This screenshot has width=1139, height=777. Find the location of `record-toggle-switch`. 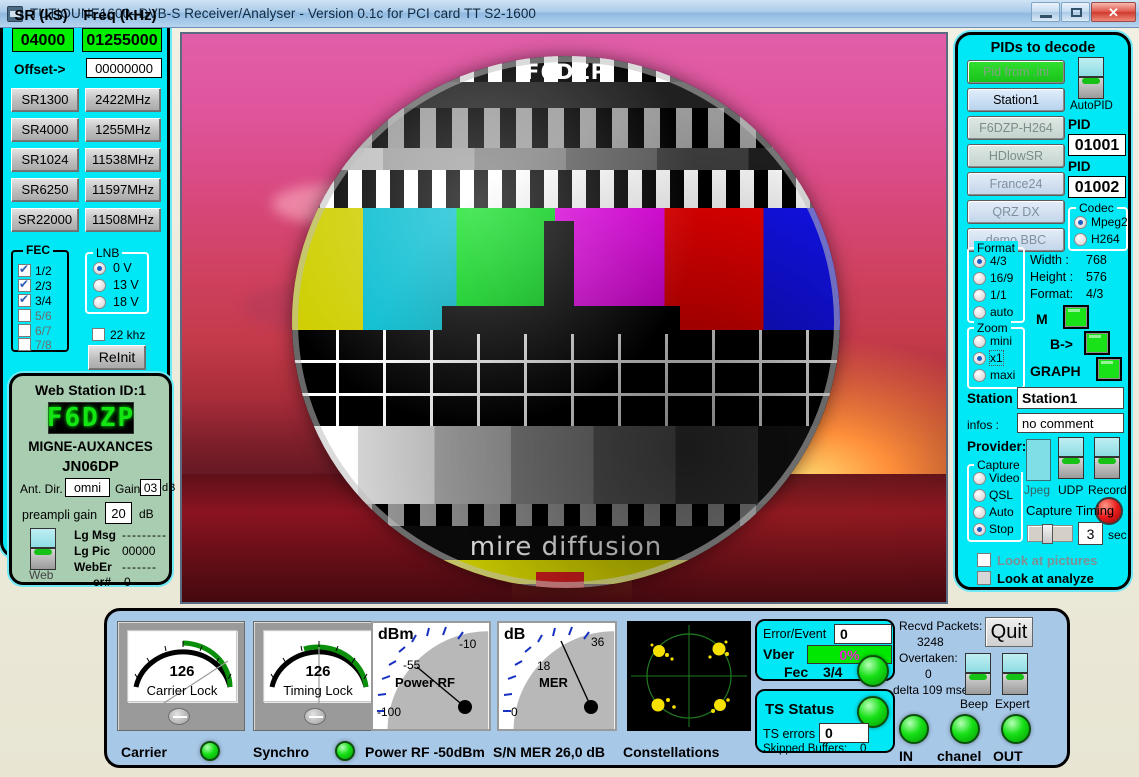

record-toggle-switch is located at coordinates (1107, 458).